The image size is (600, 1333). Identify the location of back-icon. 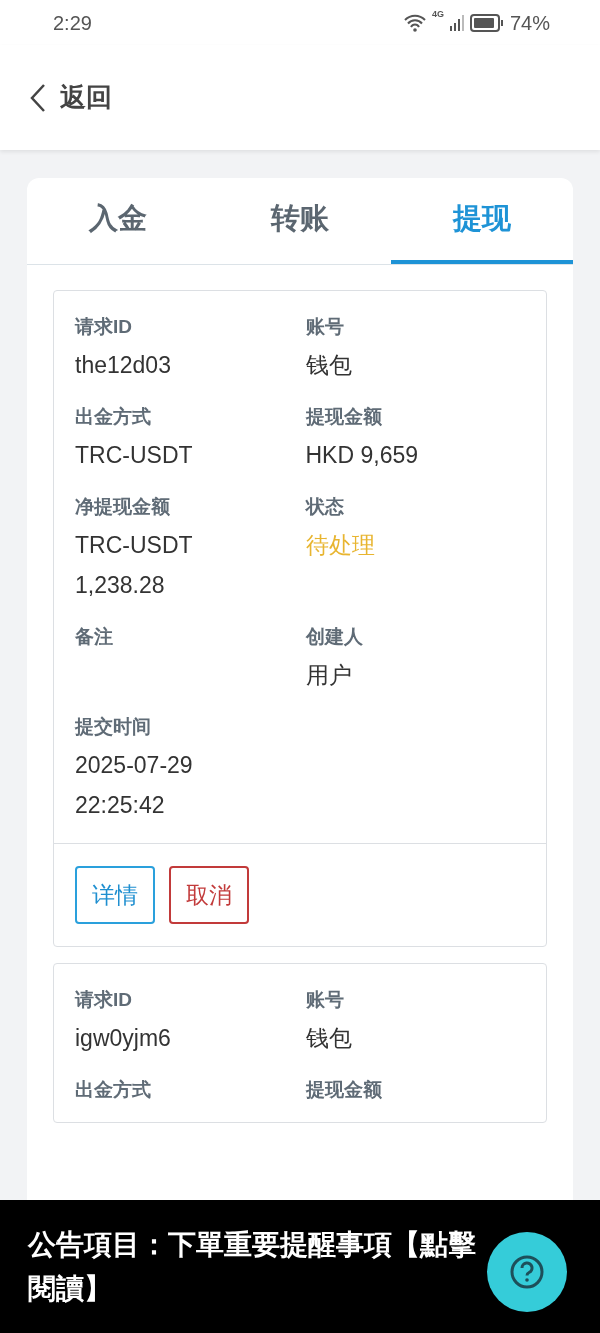
(38, 97).